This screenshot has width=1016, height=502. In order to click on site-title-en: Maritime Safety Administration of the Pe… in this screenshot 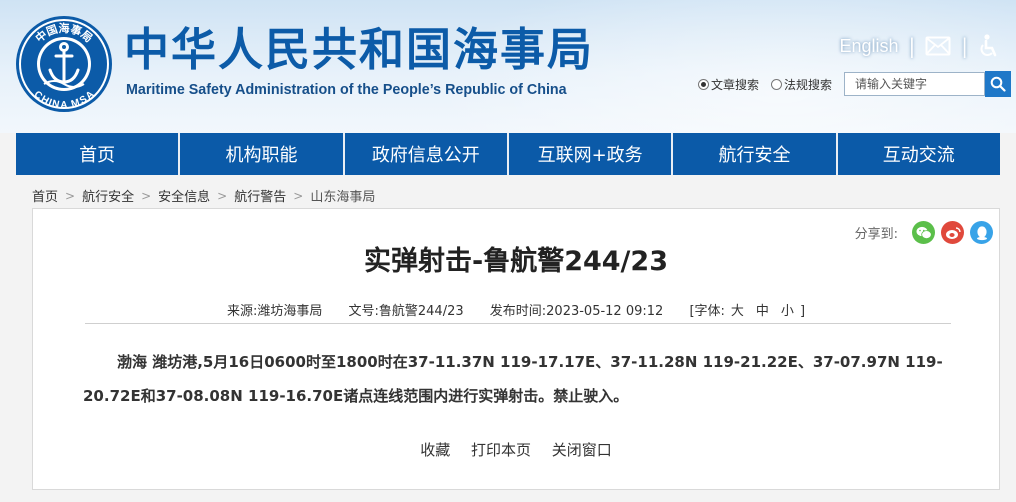, I will do `click(346, 90)`.